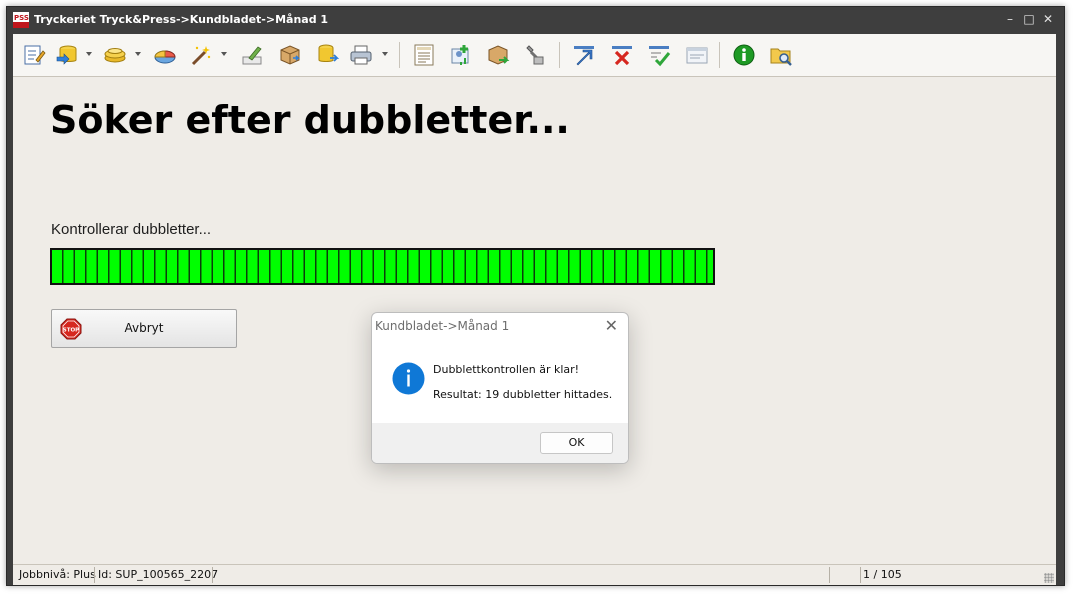  I want to click on progress-fill, so click(382, 266).